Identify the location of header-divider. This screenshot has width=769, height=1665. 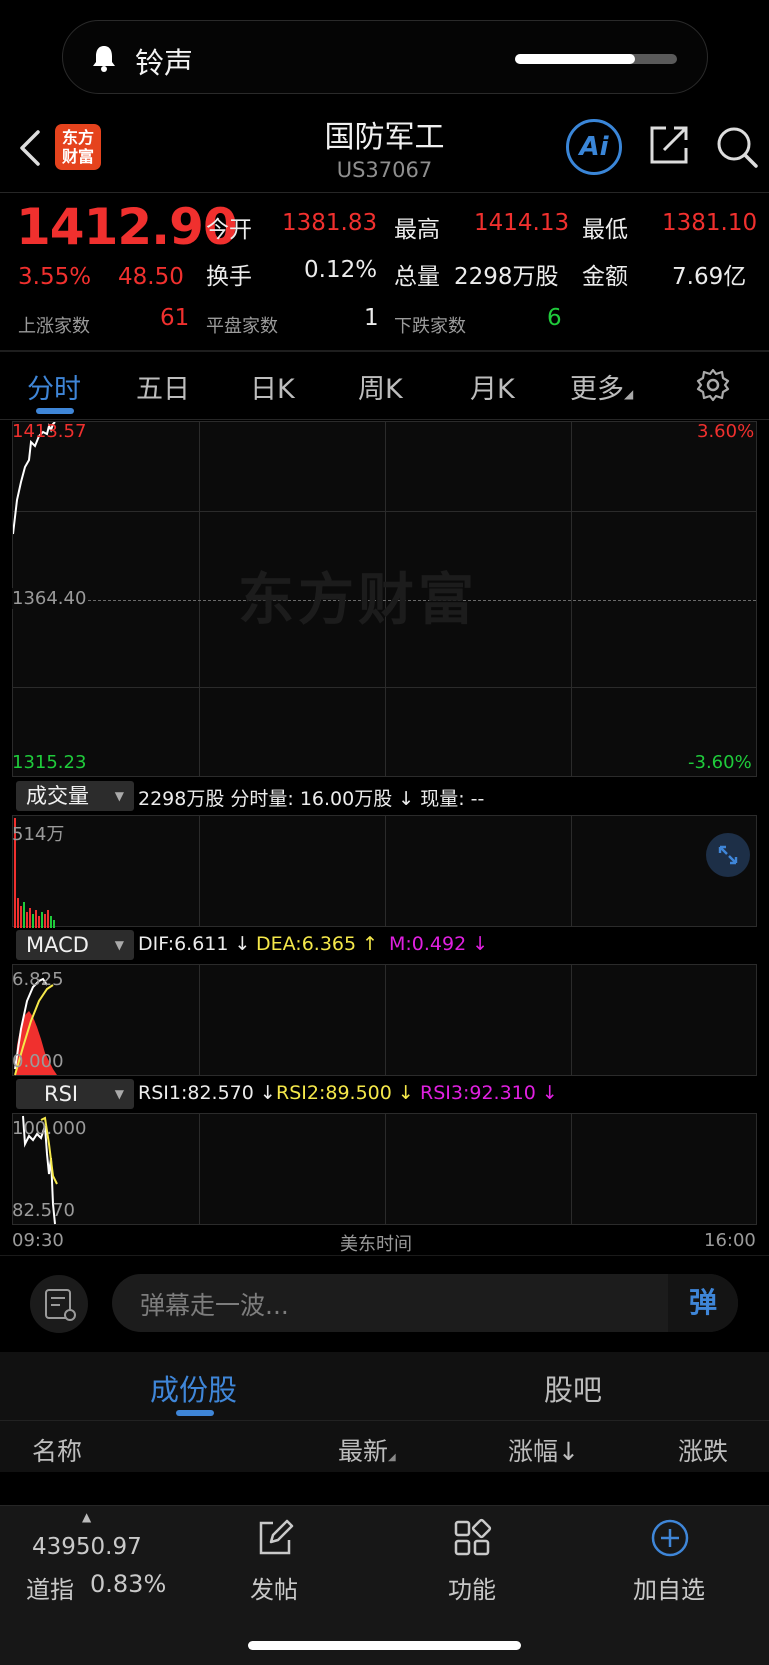
(384, 192).